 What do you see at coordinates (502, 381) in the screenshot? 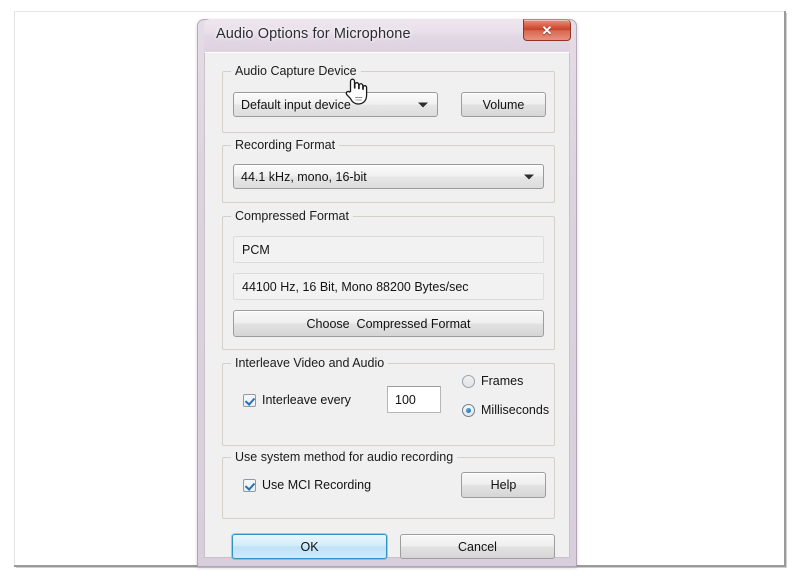
I see `radio-frames-label: Frames` at bounding box center [502, 381].